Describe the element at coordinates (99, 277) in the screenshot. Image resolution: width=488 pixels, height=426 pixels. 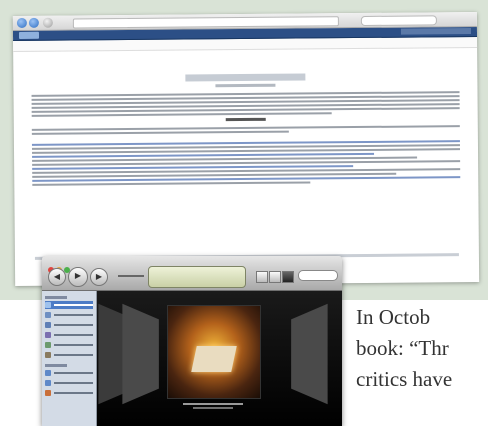
I see `next-track-icon: ▶` at that location.